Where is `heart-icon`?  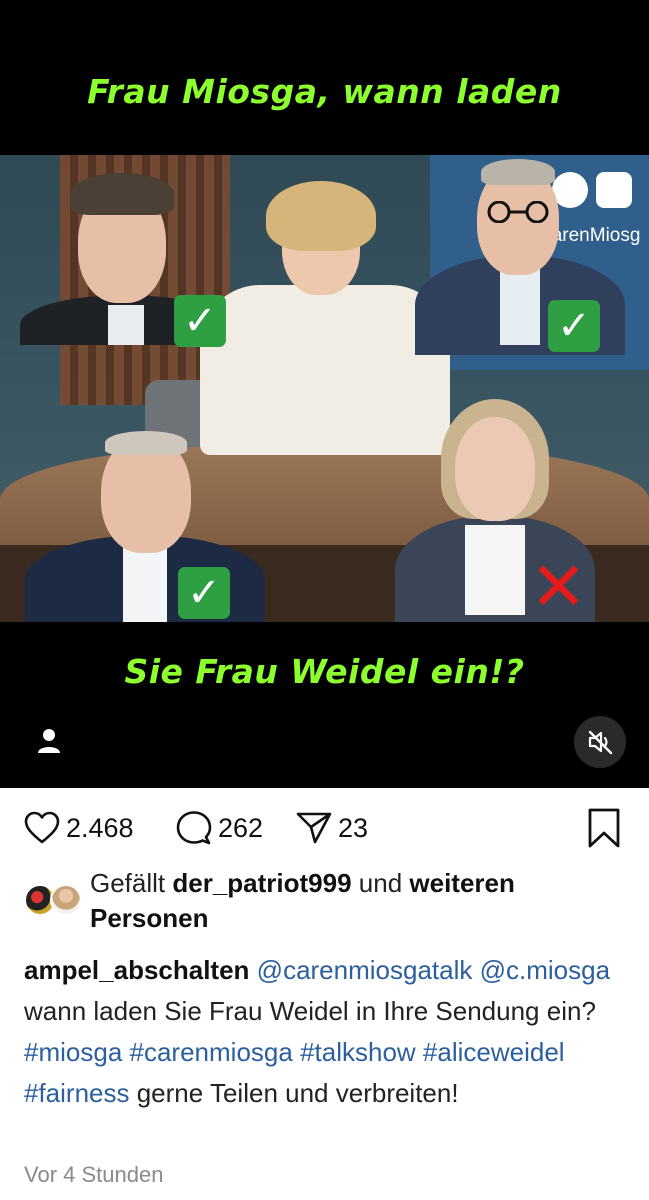 heart-icon is located at coordinates (42, 827).